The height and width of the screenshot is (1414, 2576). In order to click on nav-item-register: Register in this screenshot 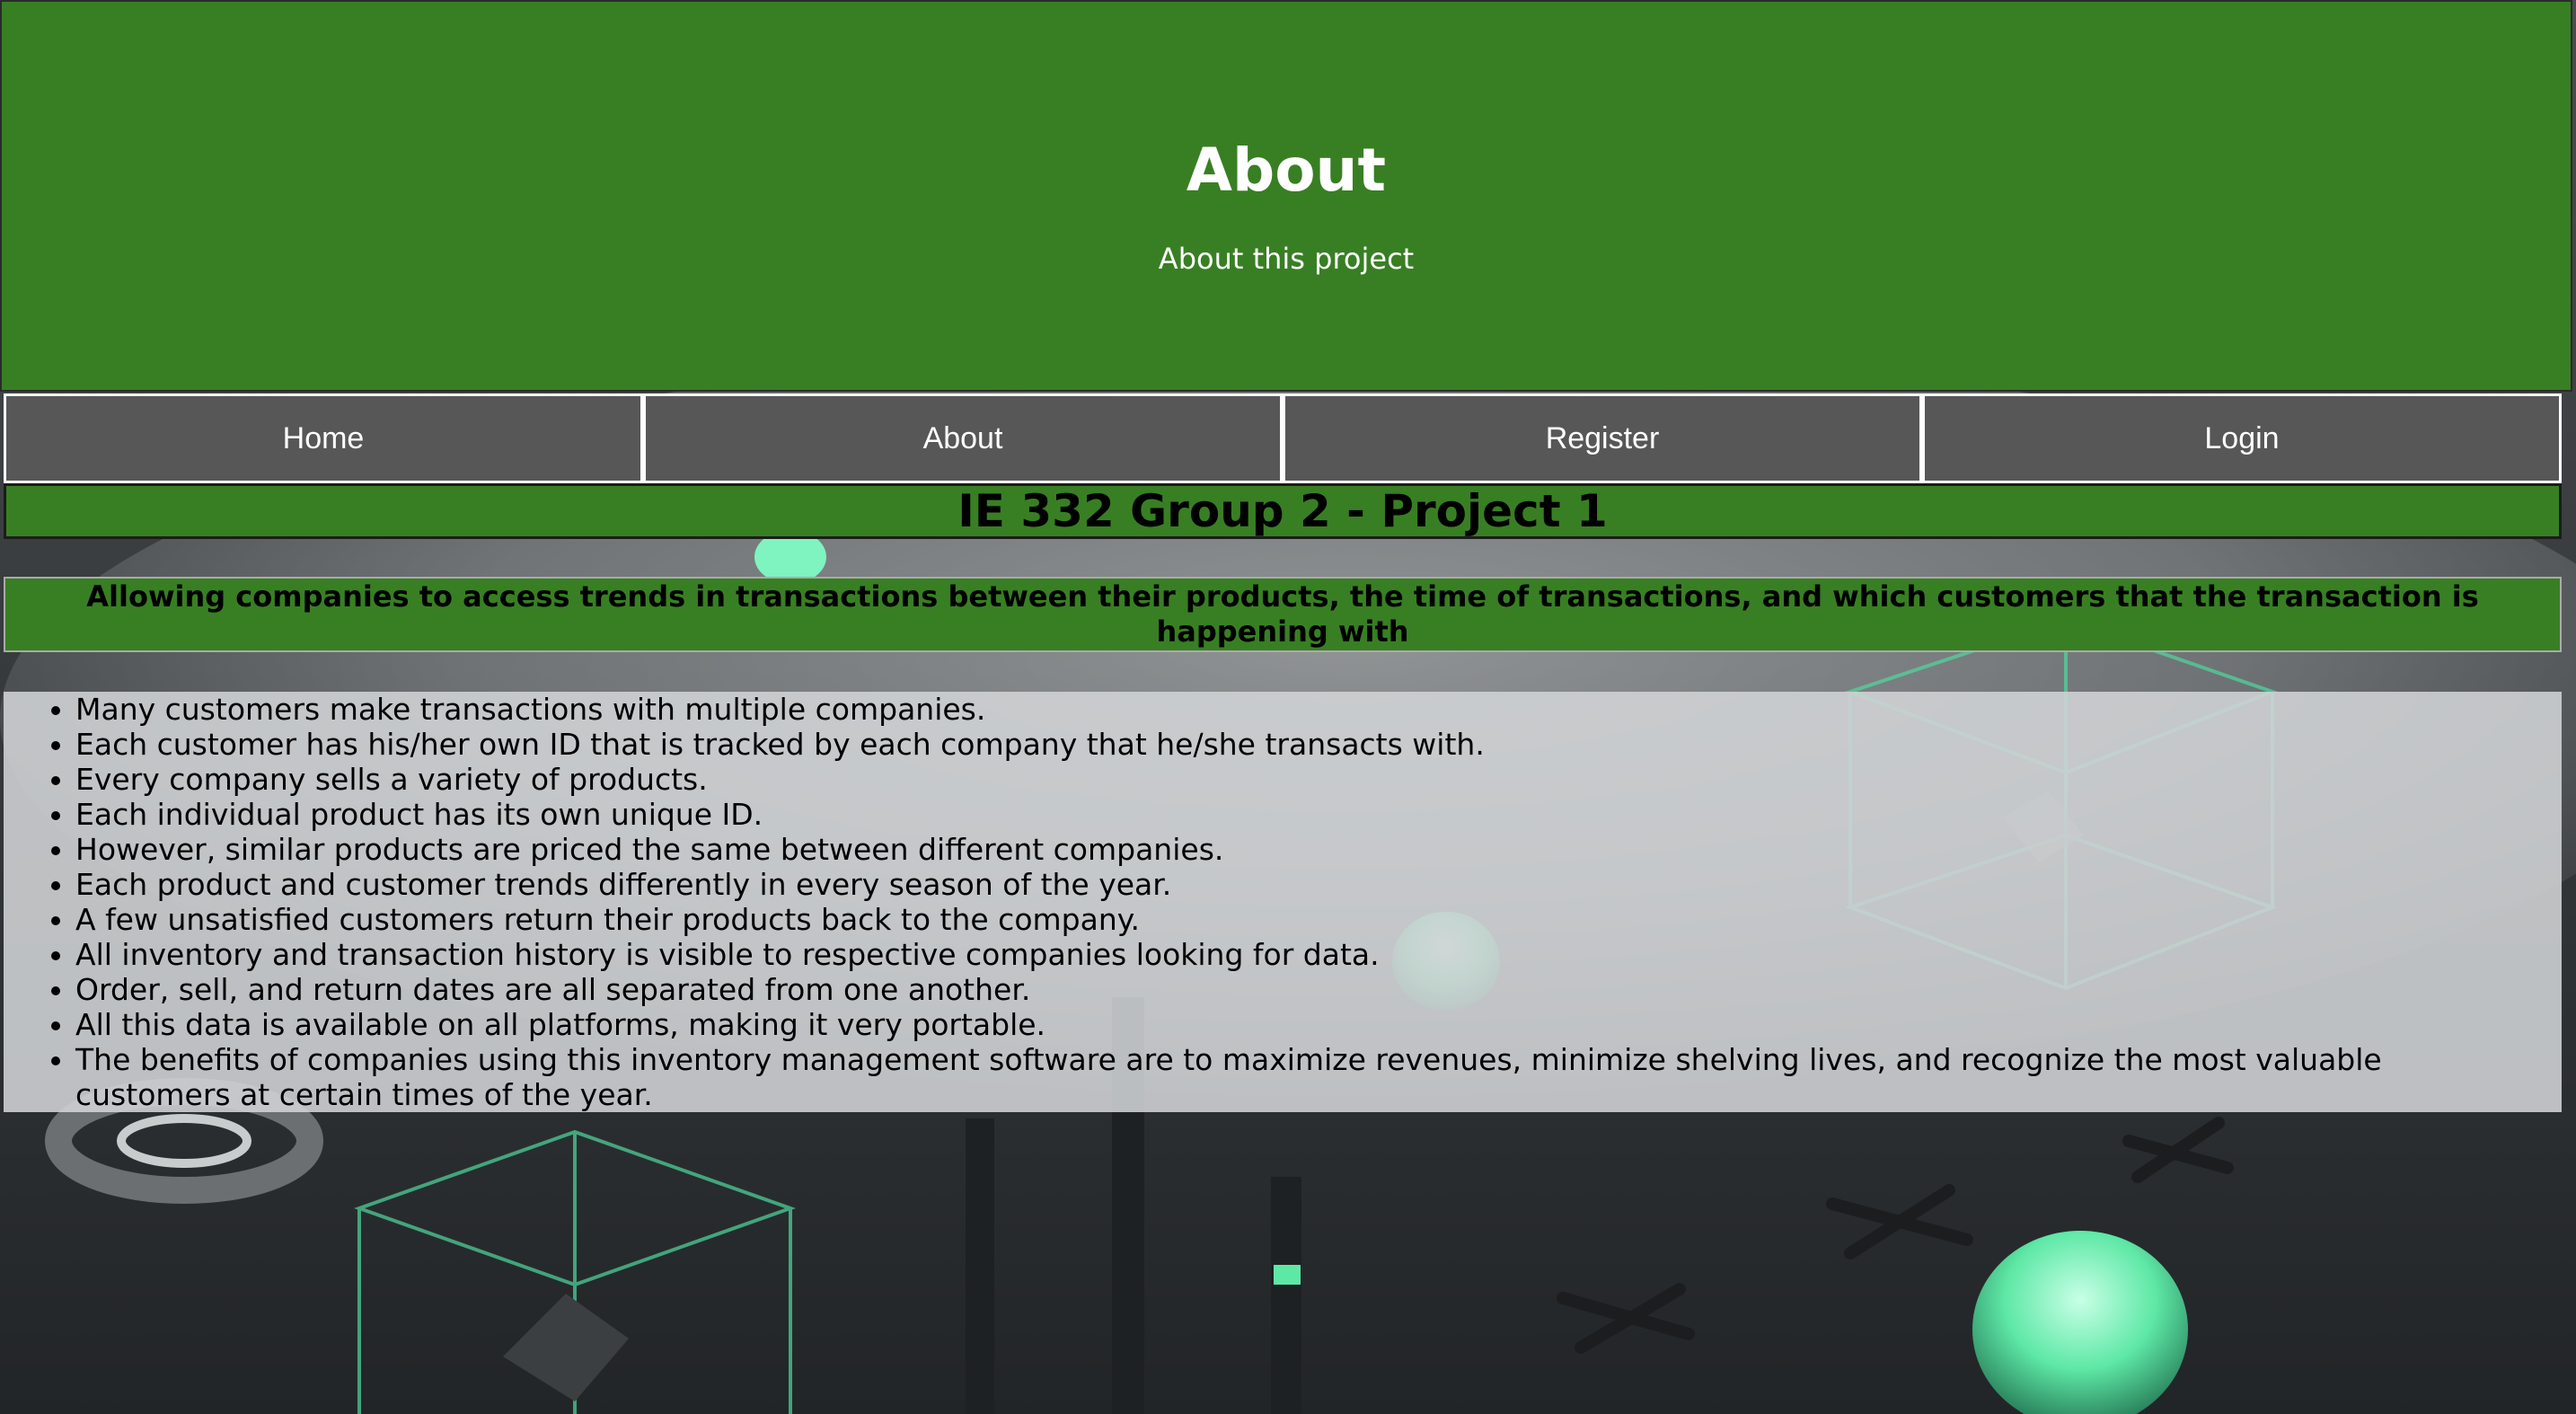, I will do `click(1602, 438)`.